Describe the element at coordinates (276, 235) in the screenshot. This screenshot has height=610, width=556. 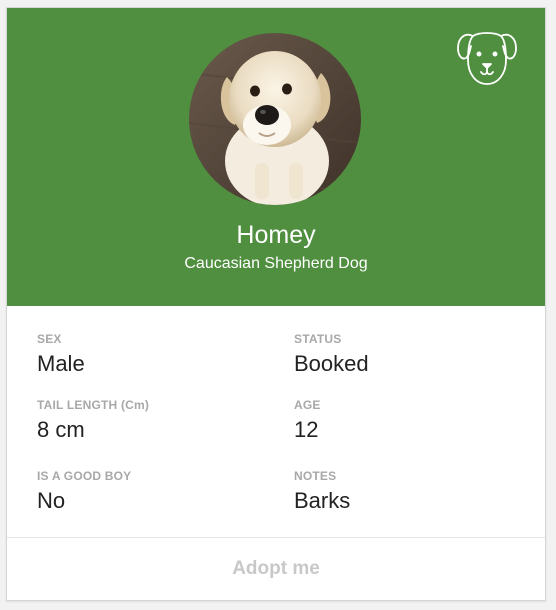
I see `pet-name: Homey` at that location.